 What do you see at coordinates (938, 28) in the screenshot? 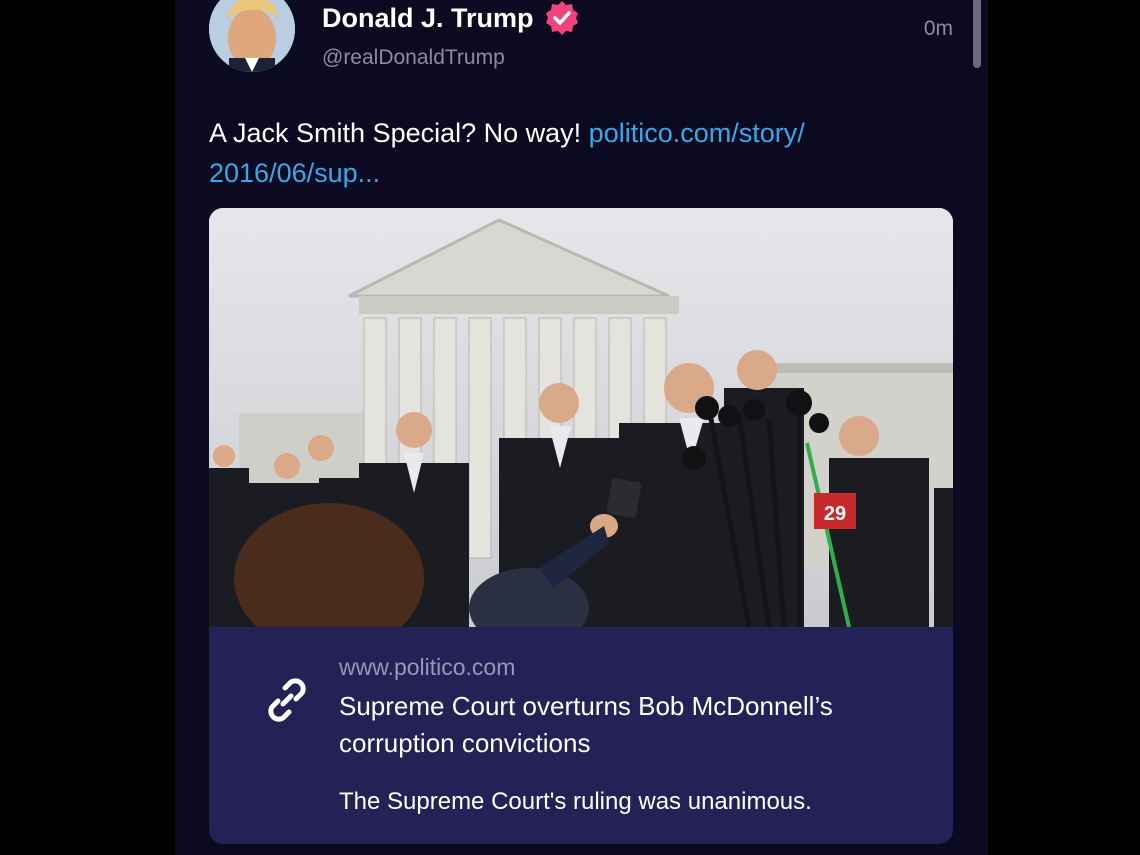
I see `post-timestamp: 0m` at bounding box center [938, 28].